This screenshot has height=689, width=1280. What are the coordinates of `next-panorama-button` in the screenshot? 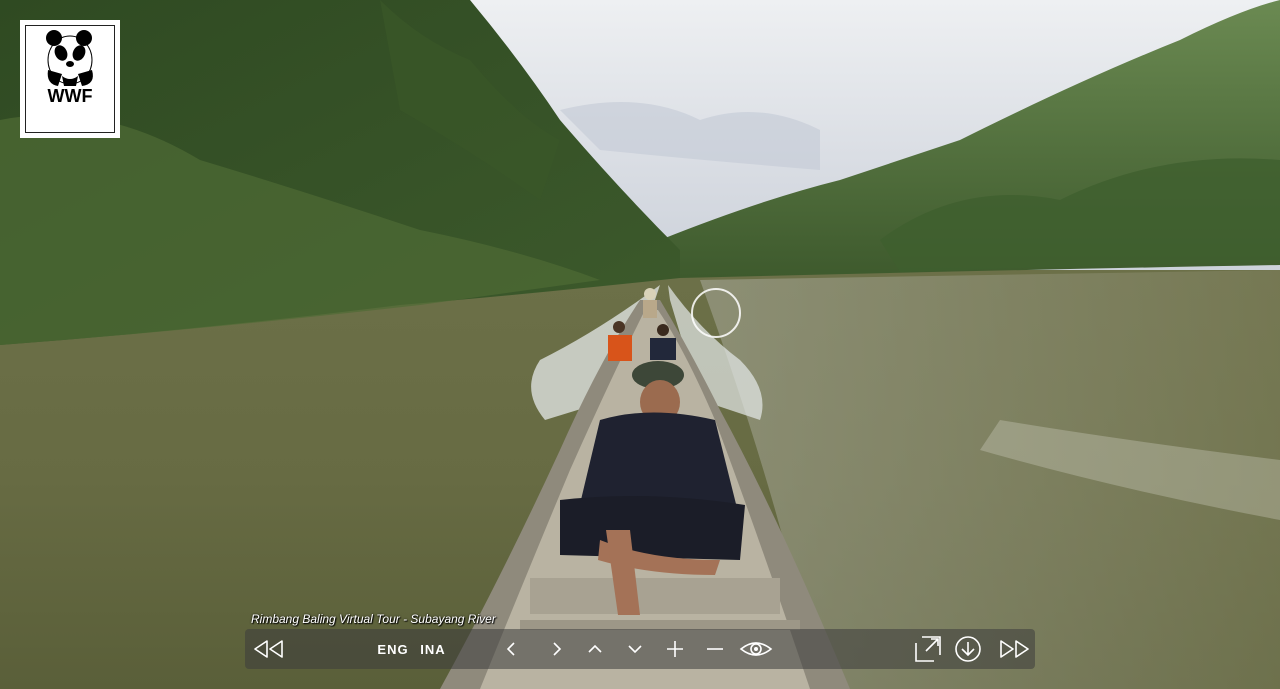 It's located at (1014, 649).